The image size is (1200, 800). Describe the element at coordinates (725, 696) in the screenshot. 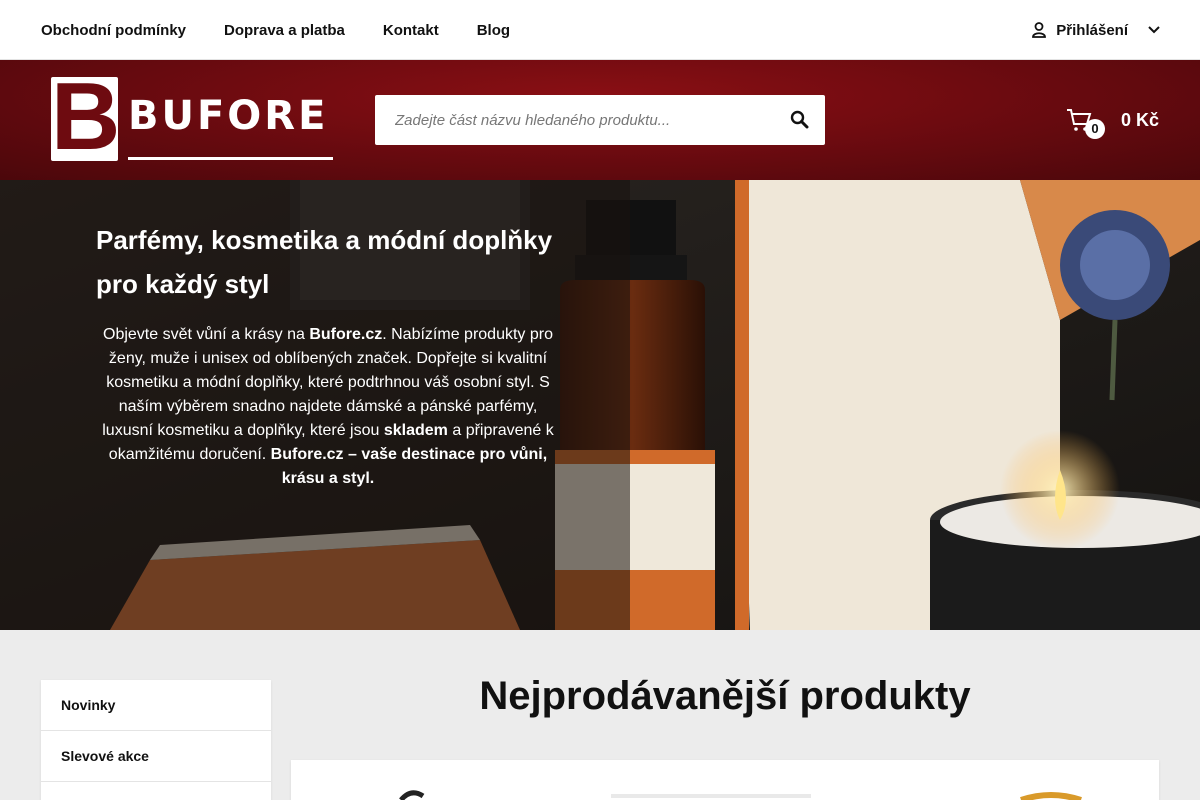

I see `section-title: Nejprodávanější produkty` at that location.